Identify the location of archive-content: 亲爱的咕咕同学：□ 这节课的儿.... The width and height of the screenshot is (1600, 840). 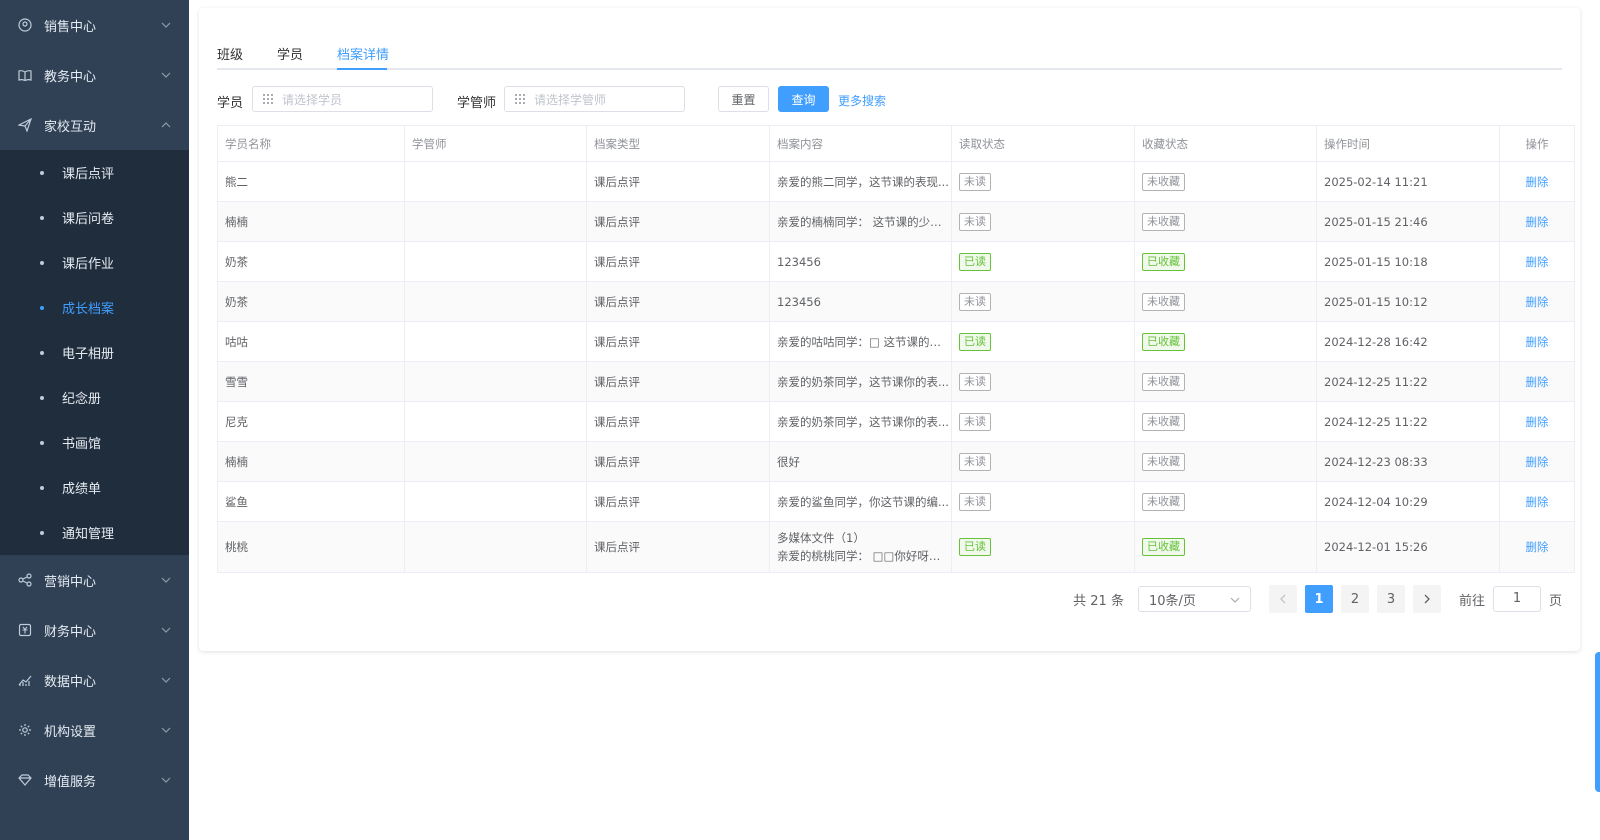
(864, 341).